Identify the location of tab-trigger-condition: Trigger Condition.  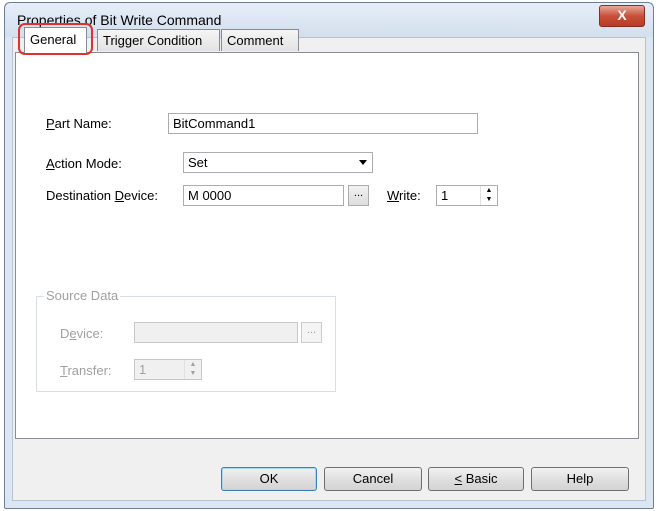
(158, 40).